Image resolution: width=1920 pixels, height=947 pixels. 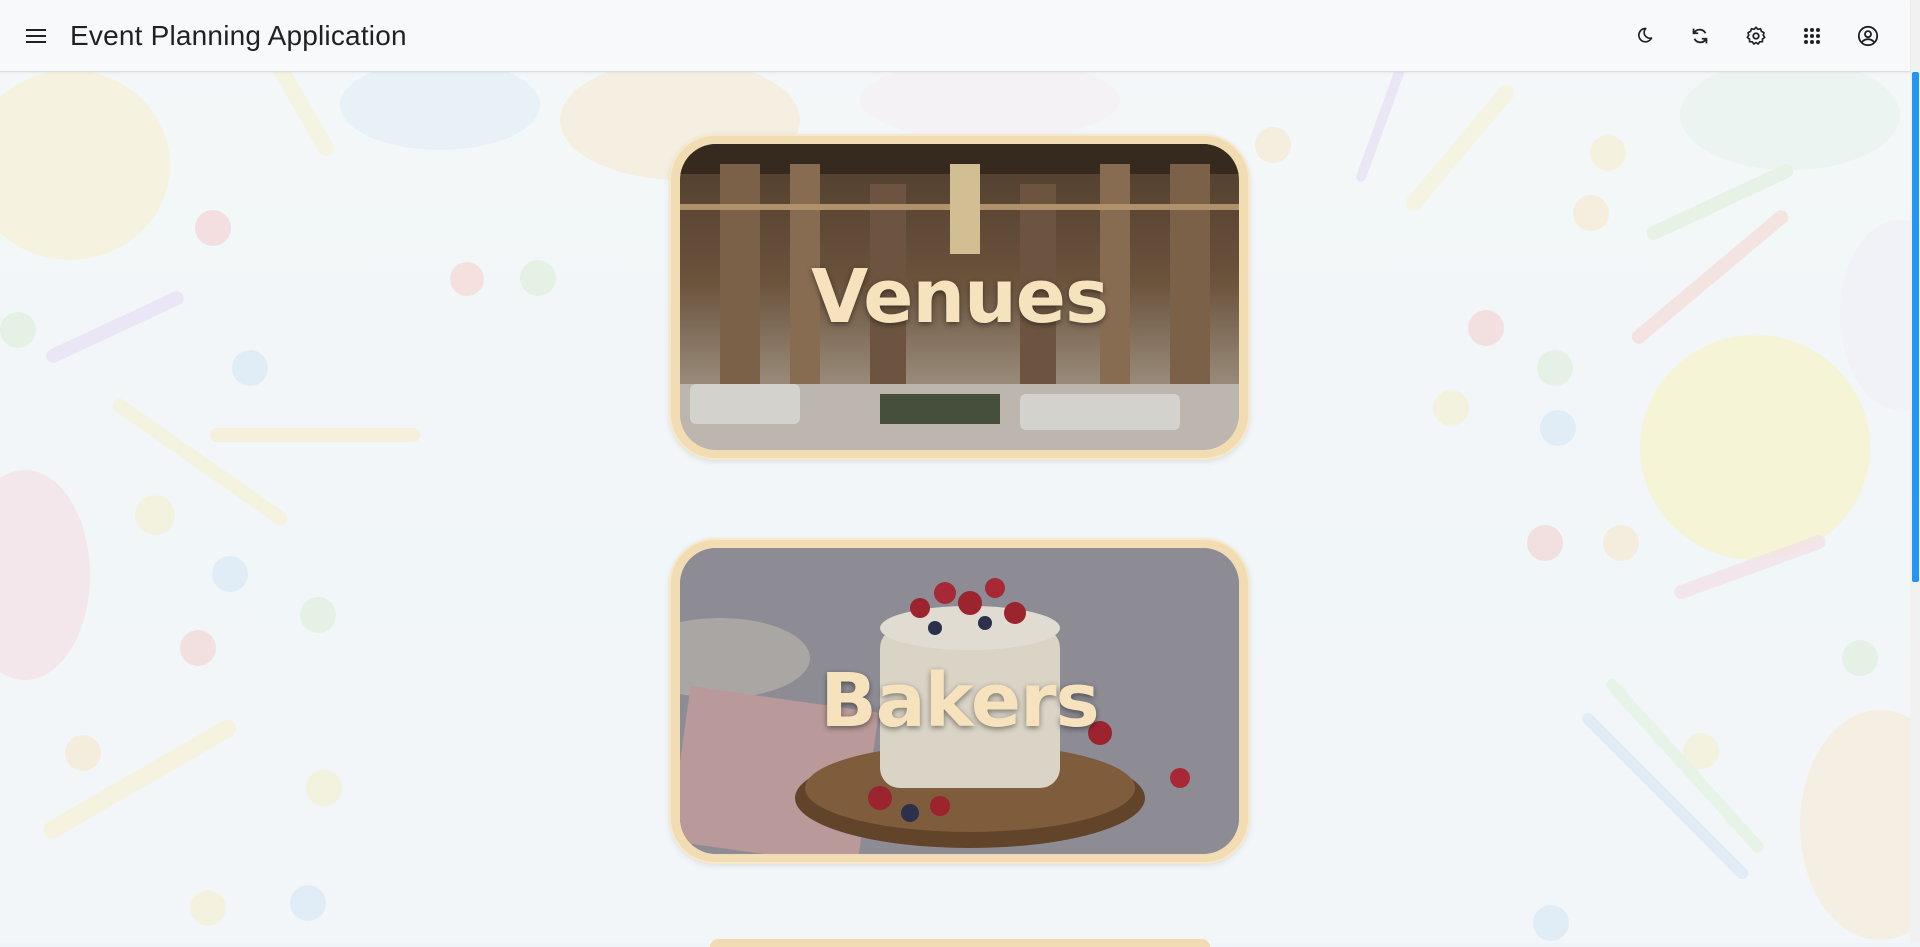 I want to click on venues-card: Venues, so click(x=959, y=297).